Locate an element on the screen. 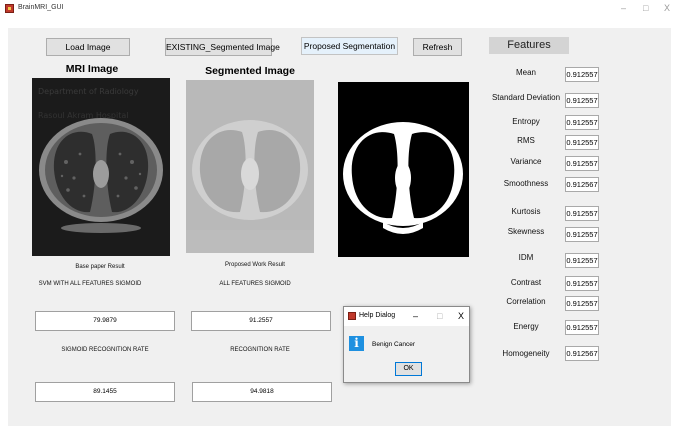 The width and height of the screenshot is (675, 429). existing-segmented-image is located at coordinates (250, 166).